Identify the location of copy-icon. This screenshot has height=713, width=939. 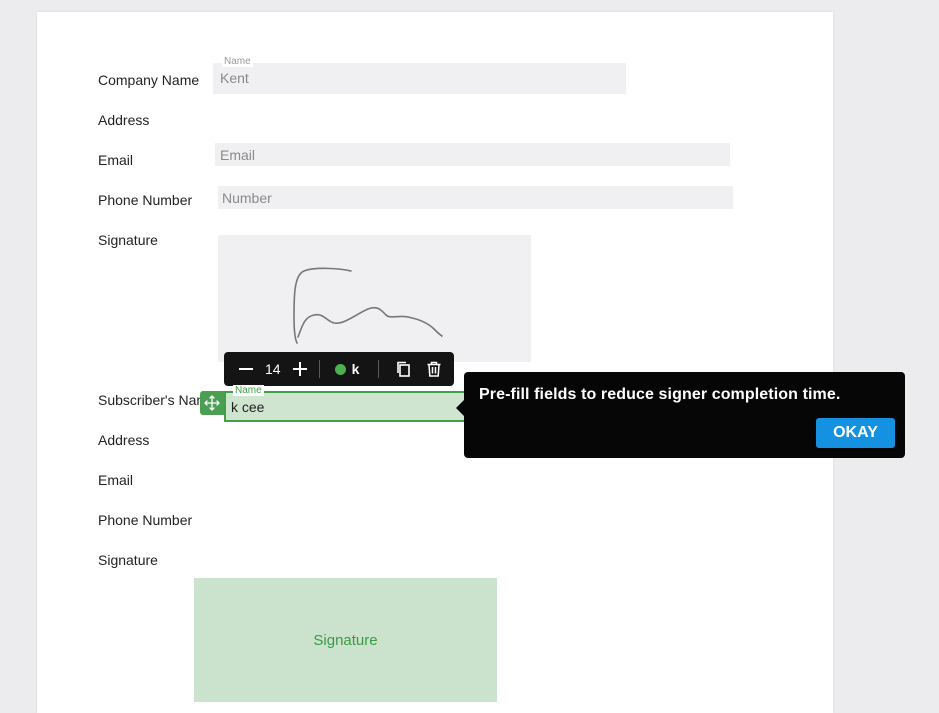
(403, 369).